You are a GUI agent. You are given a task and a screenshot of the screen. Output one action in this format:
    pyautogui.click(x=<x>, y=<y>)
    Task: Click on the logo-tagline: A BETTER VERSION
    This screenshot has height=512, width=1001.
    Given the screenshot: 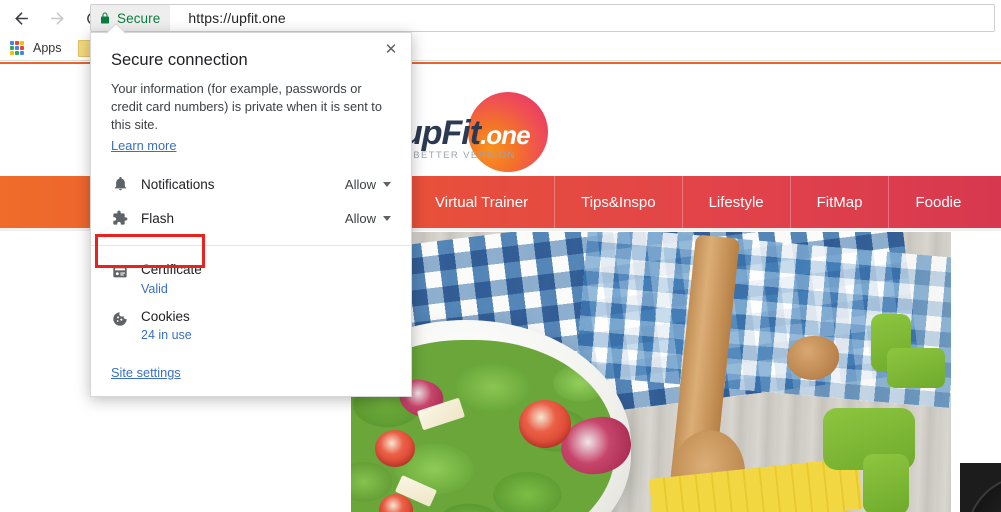 What is the action you would take?
    pyautogui.click(x=459, y=155)
    